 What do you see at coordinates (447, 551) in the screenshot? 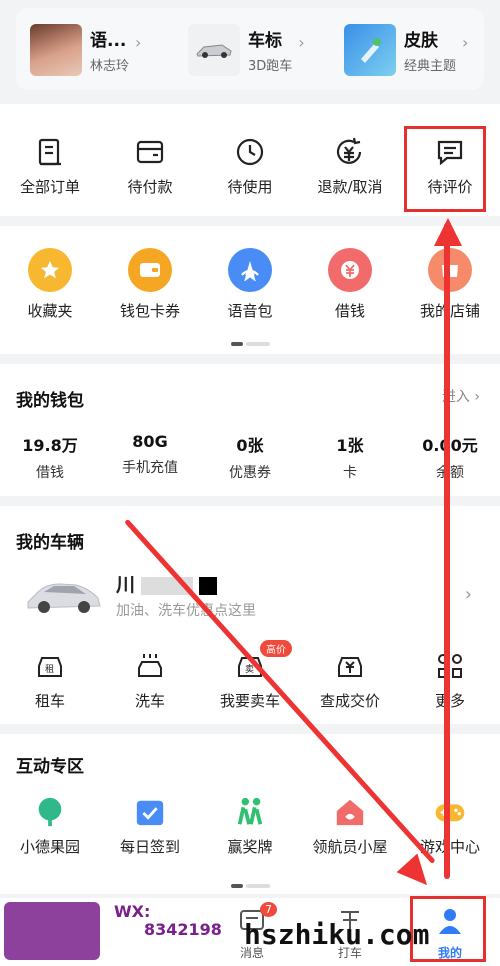
I see `annotation-arrow-up` at bounding box center [447, 551].